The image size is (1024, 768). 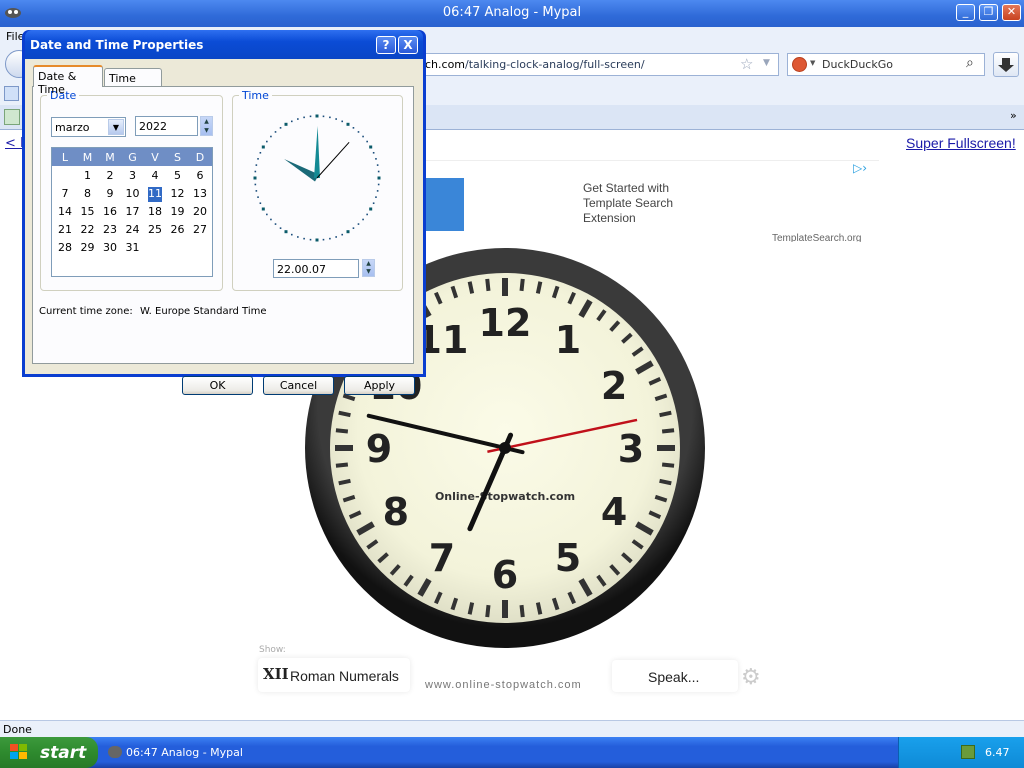 I want to click on calendar-day: 3, so click(x=133, y=176).